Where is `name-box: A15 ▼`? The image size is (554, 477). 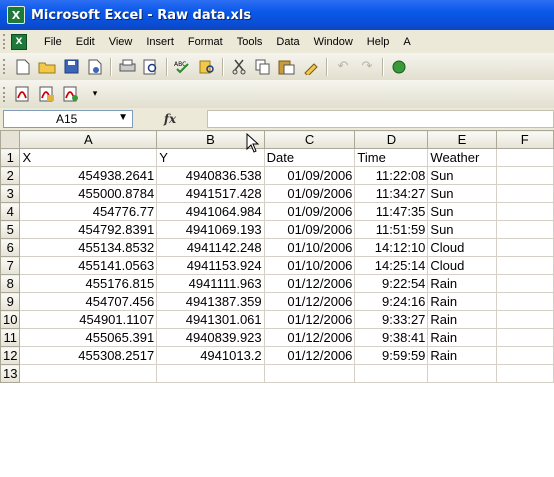
name-box: A15 ▼ is located at coordinates (68, 119).